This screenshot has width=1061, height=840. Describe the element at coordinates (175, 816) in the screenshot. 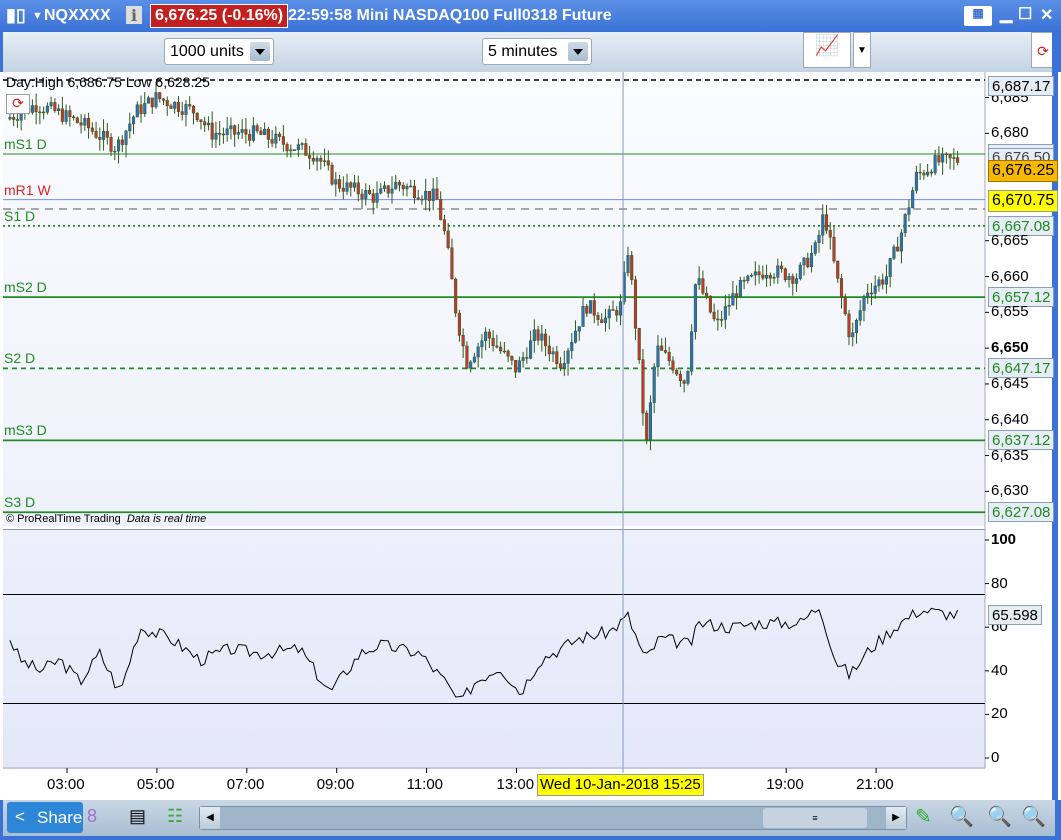

I see `depth-icon: ☷` at that location.